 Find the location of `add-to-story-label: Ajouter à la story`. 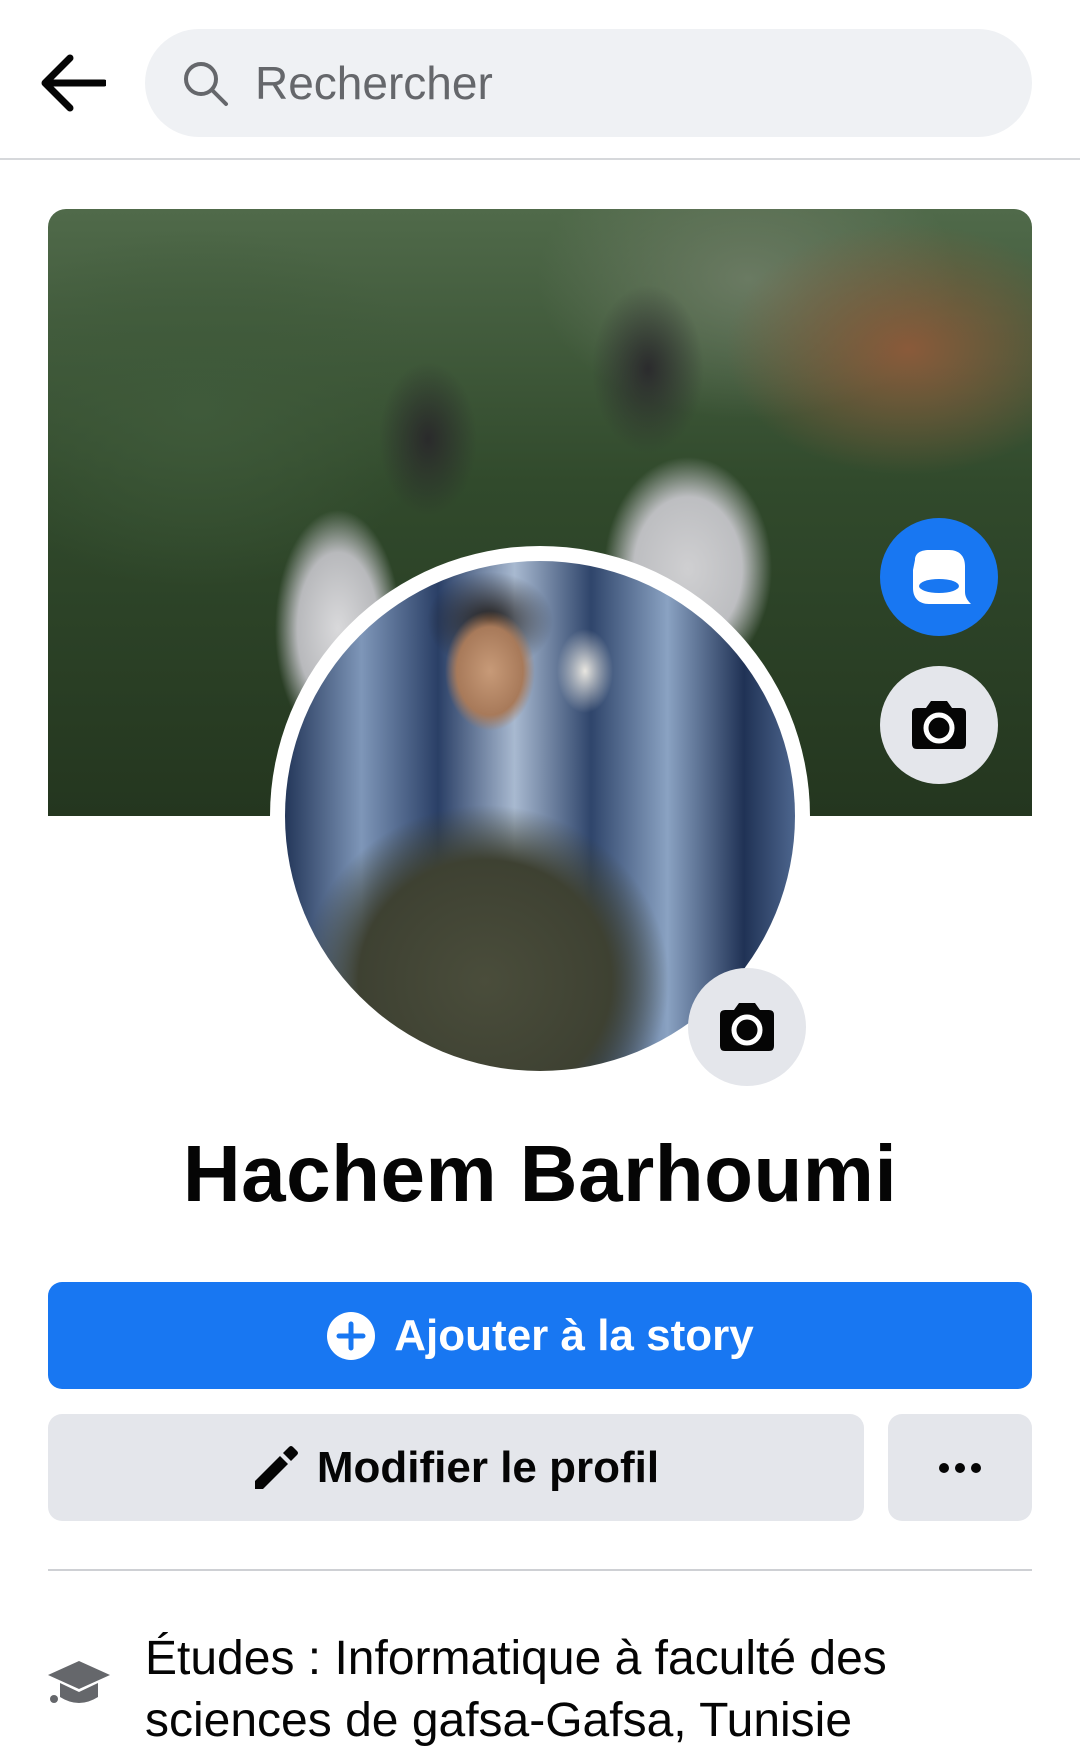

add-to-story-label: Ajouter à la story is located at coordinates (574, 1335).